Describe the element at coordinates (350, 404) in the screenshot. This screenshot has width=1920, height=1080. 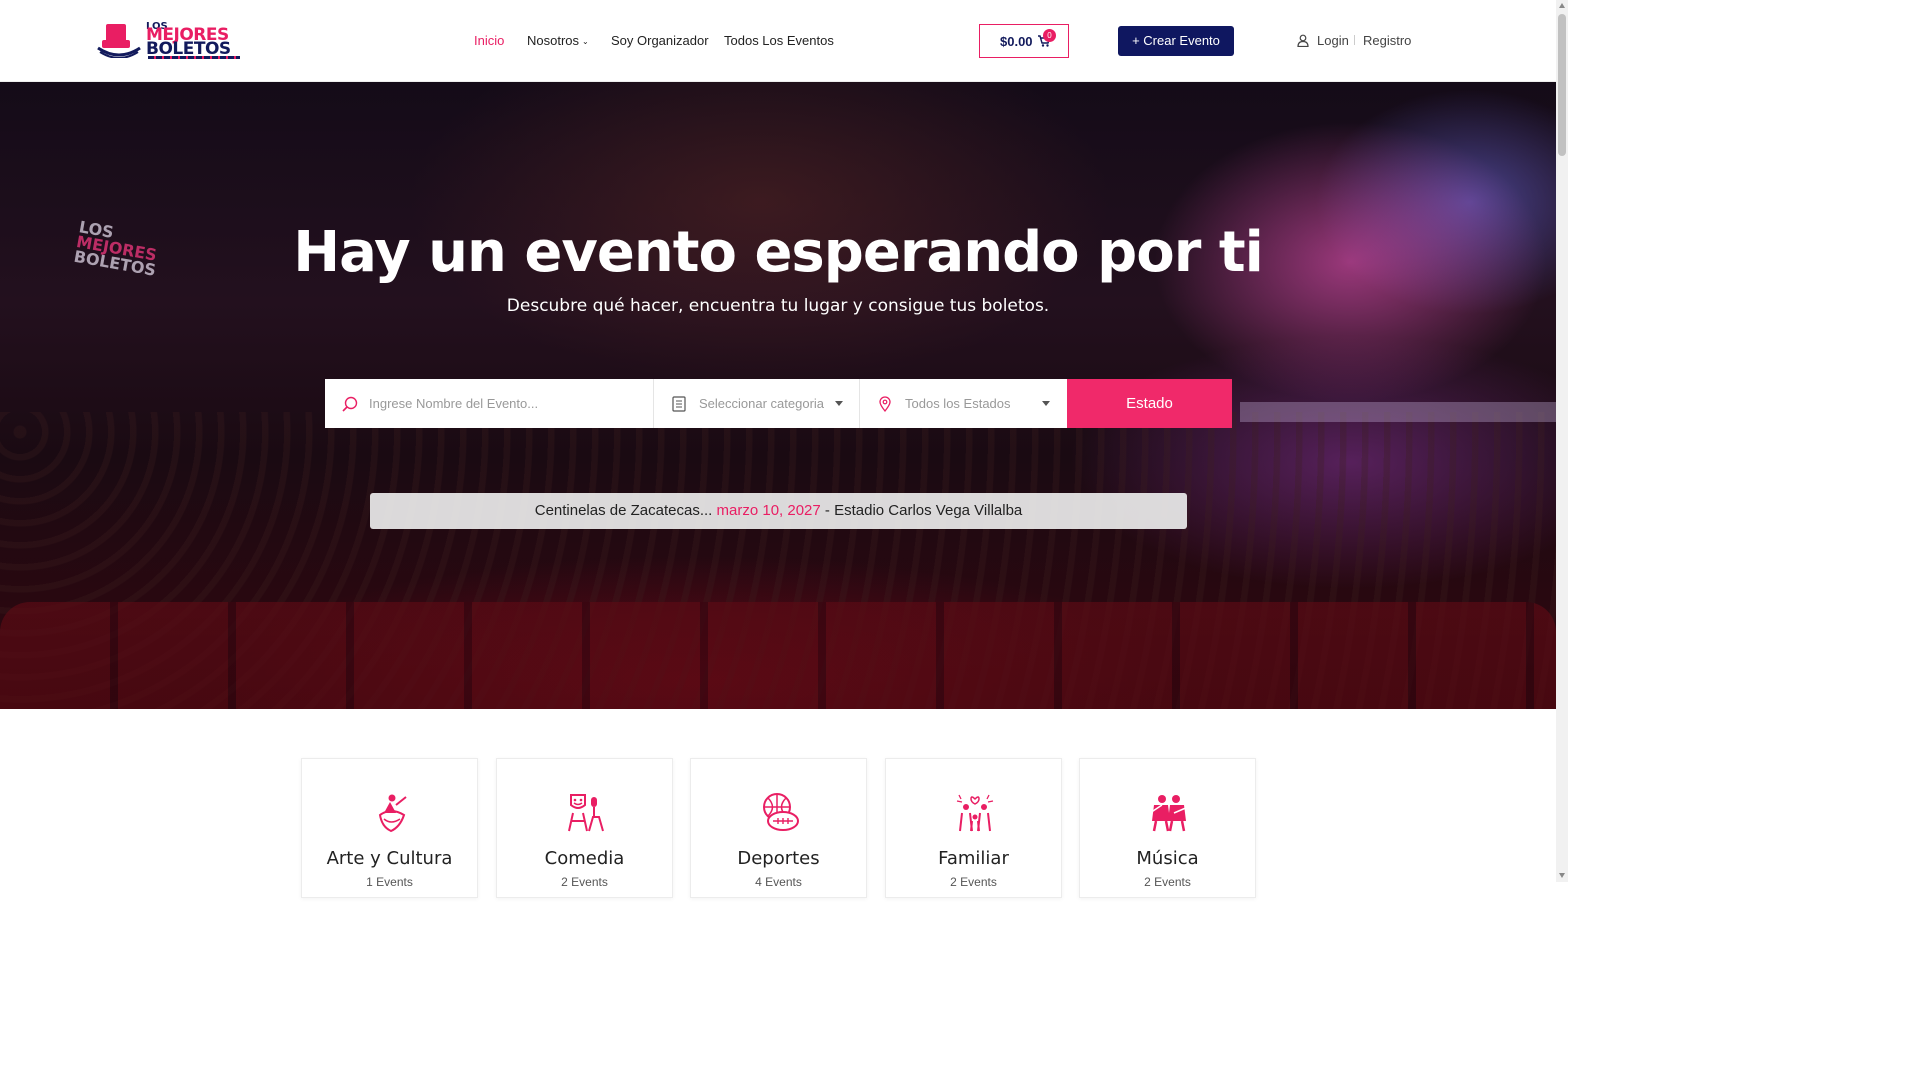
I see `search-icon` at that location.